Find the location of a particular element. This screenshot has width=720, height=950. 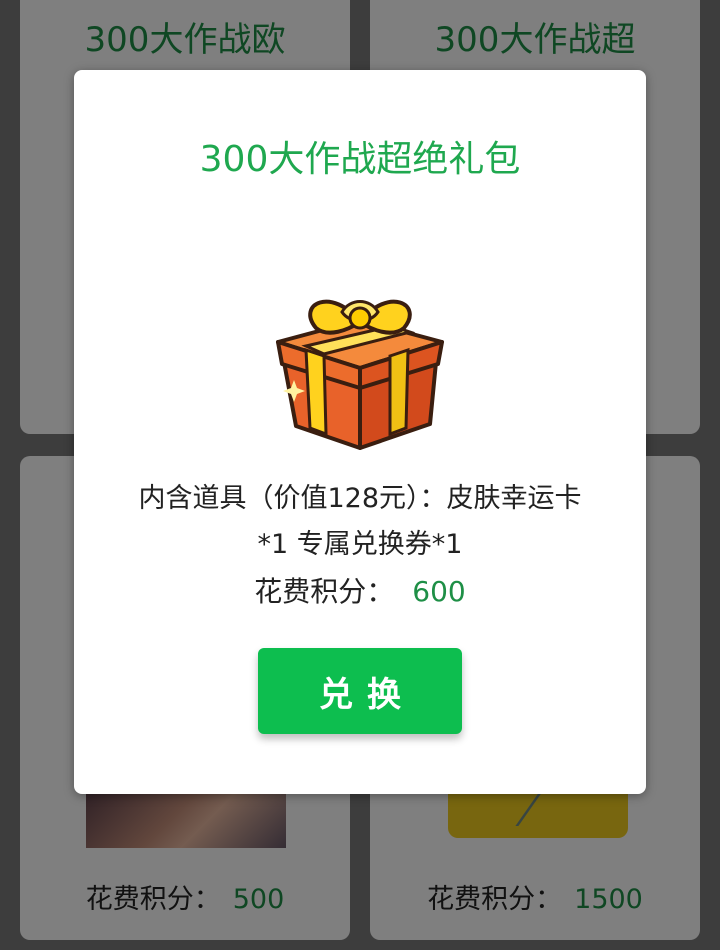

cost-value: 600 is located at coordinates (439, 591).